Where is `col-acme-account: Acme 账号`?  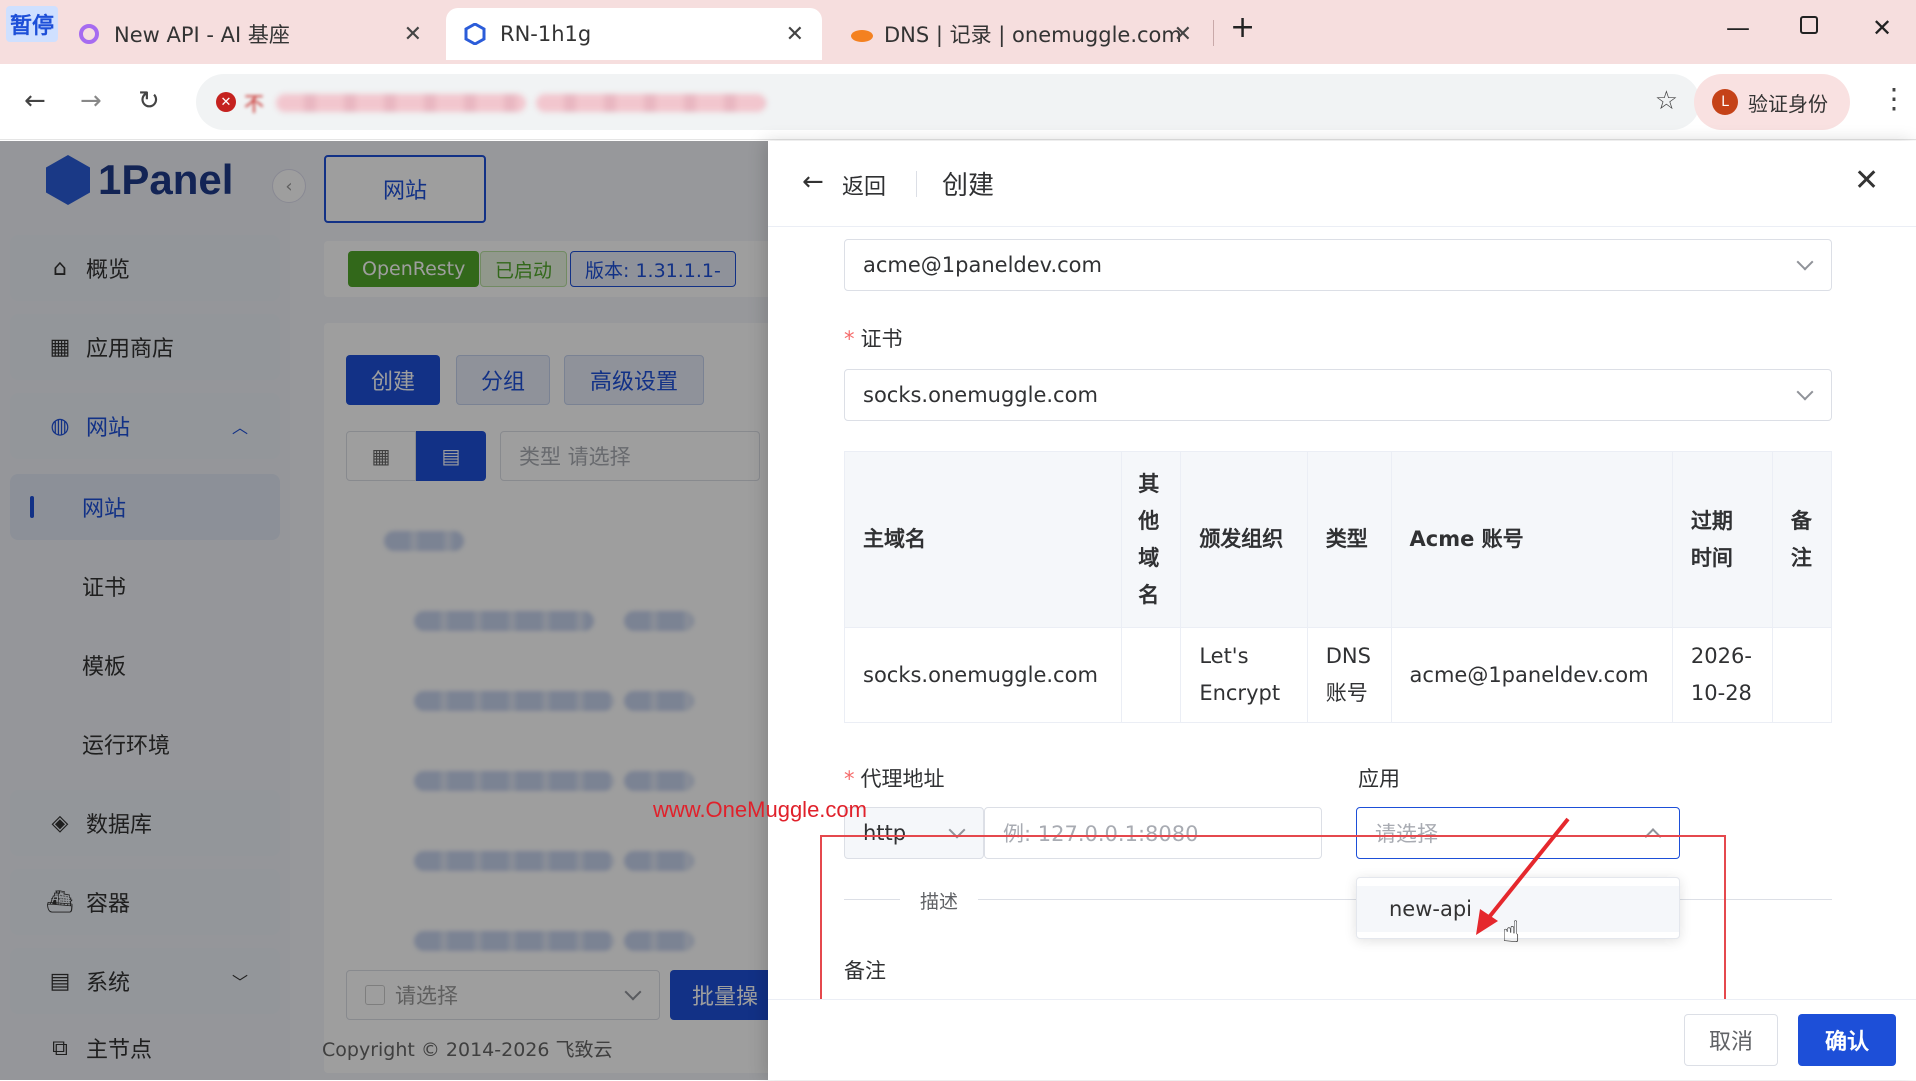
col-acme-account: Acme 账号 is located at coordinates (1531, 539).